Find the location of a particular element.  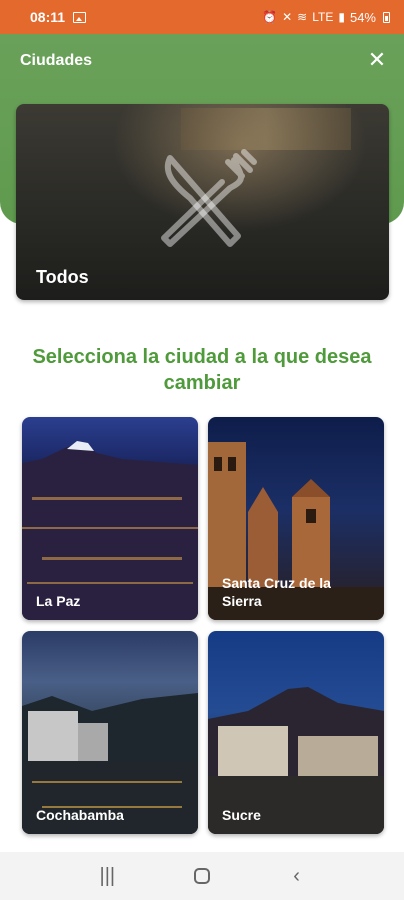

system-nav-bar: ||| ‹ is located at coordinates (202, 876).